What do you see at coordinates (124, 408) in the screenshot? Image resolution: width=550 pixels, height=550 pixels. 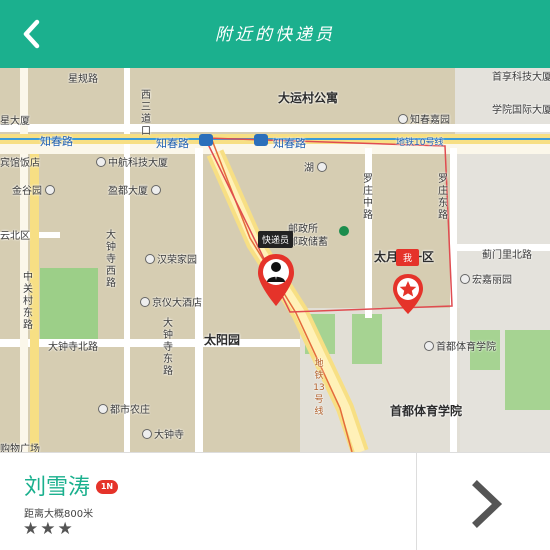 I see `poi-label: 都市农庄` at bounding box center [124, 408].